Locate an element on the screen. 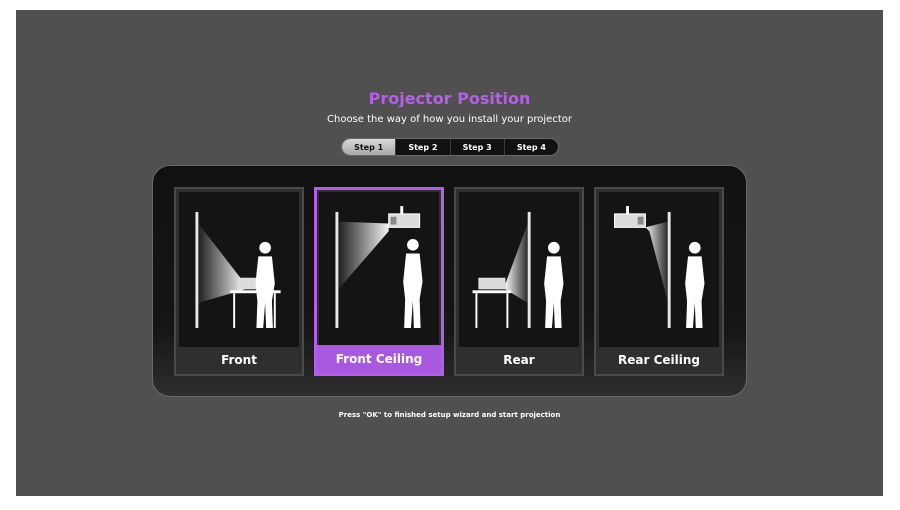 The image size is (900, 510). option-rear: Rear is located at coordinates (519, 281).